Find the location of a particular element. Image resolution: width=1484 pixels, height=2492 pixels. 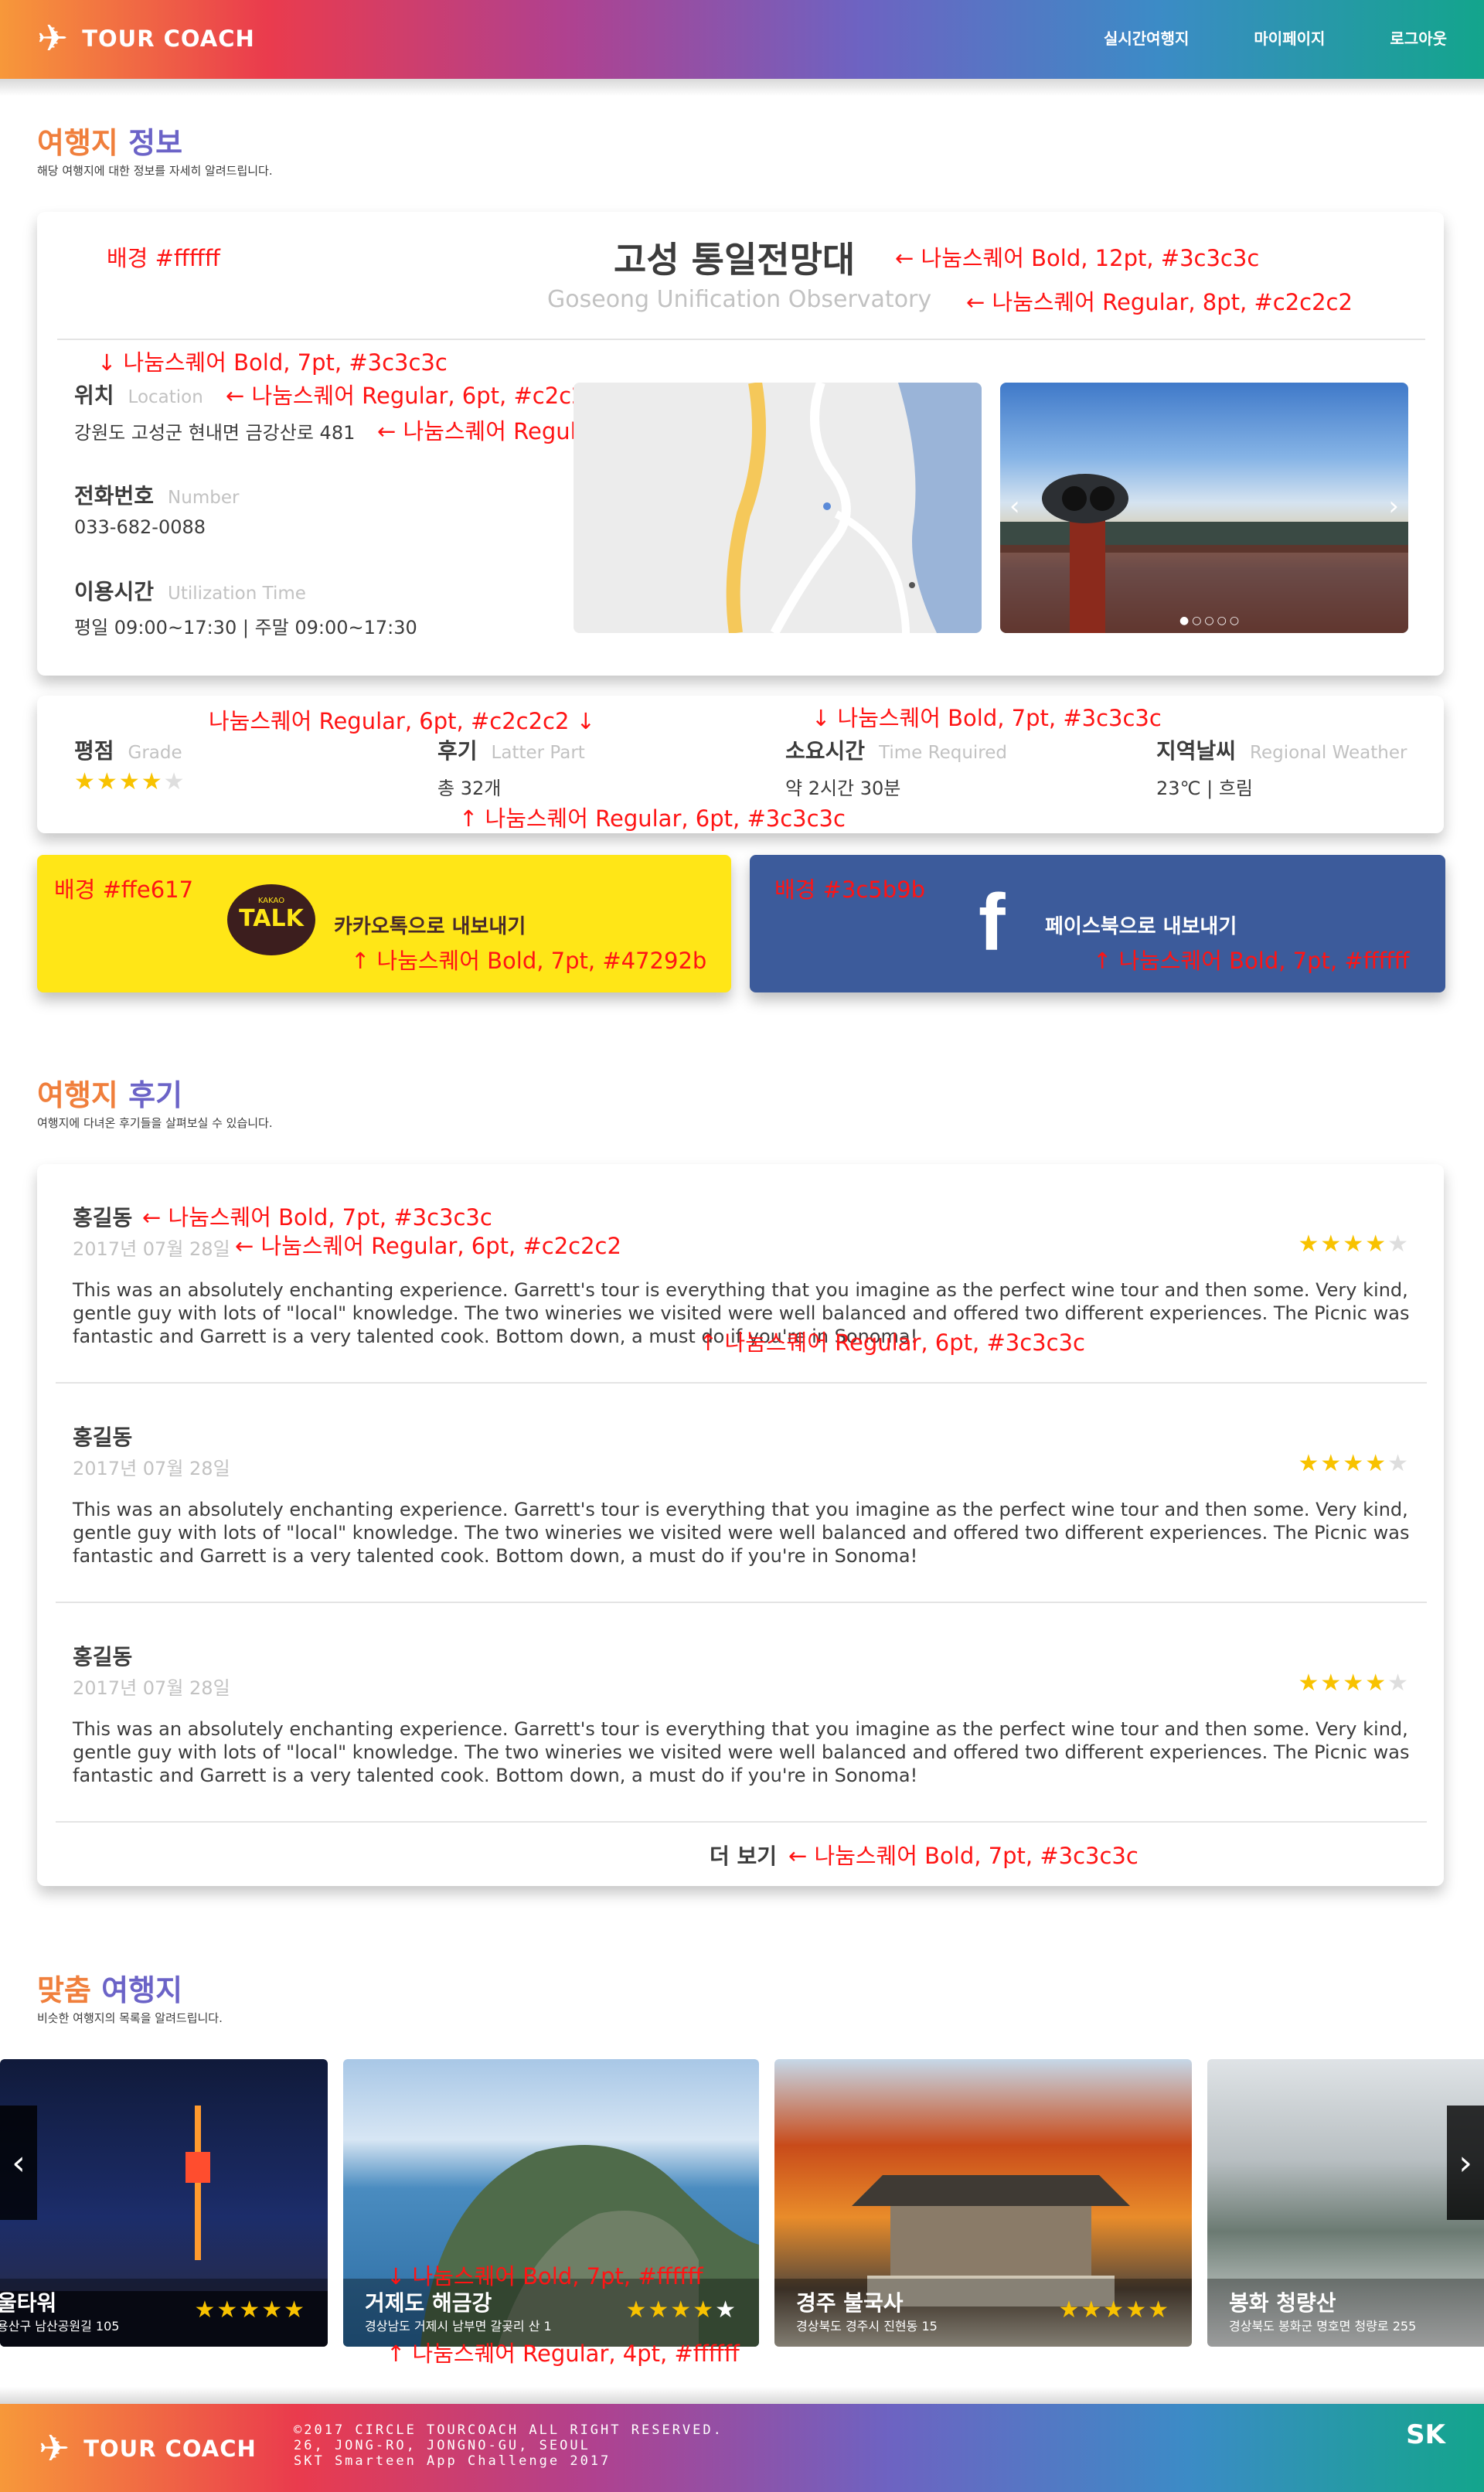

recommend-card: 울타워 용산구 남산공원길 105 ★★★★★ is located at coordinates (164, 2203).